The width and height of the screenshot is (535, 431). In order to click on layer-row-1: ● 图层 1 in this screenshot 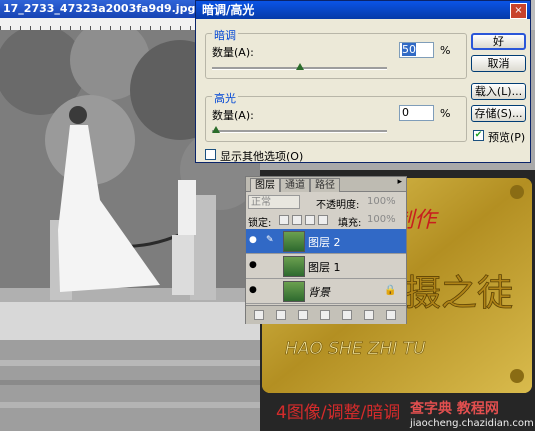, I will do `click(326, 266)`.